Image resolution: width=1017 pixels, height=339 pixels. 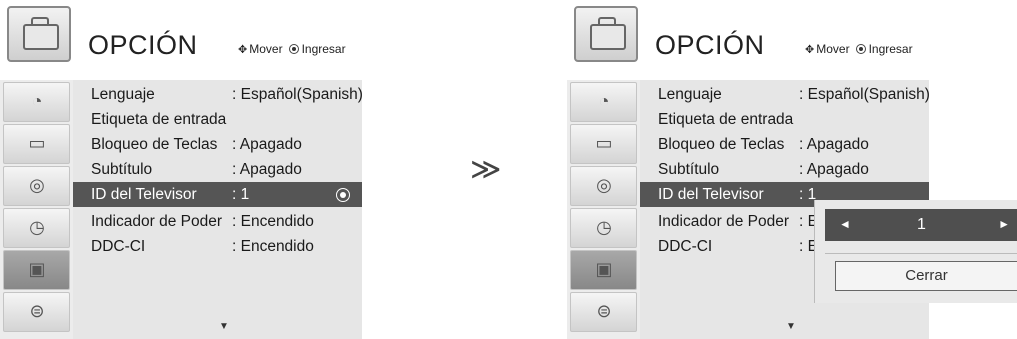 What do you see at coordinates (241, 194) in the screenshot?
I see `item-value: : 1` at bounding box center [241, 194].